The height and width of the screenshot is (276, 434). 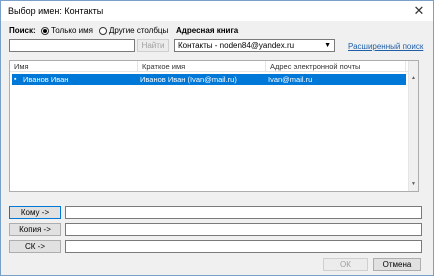 I want to click on address-book-value: Контакты - noden84@yandex.ru, so click(x=236, y=45).